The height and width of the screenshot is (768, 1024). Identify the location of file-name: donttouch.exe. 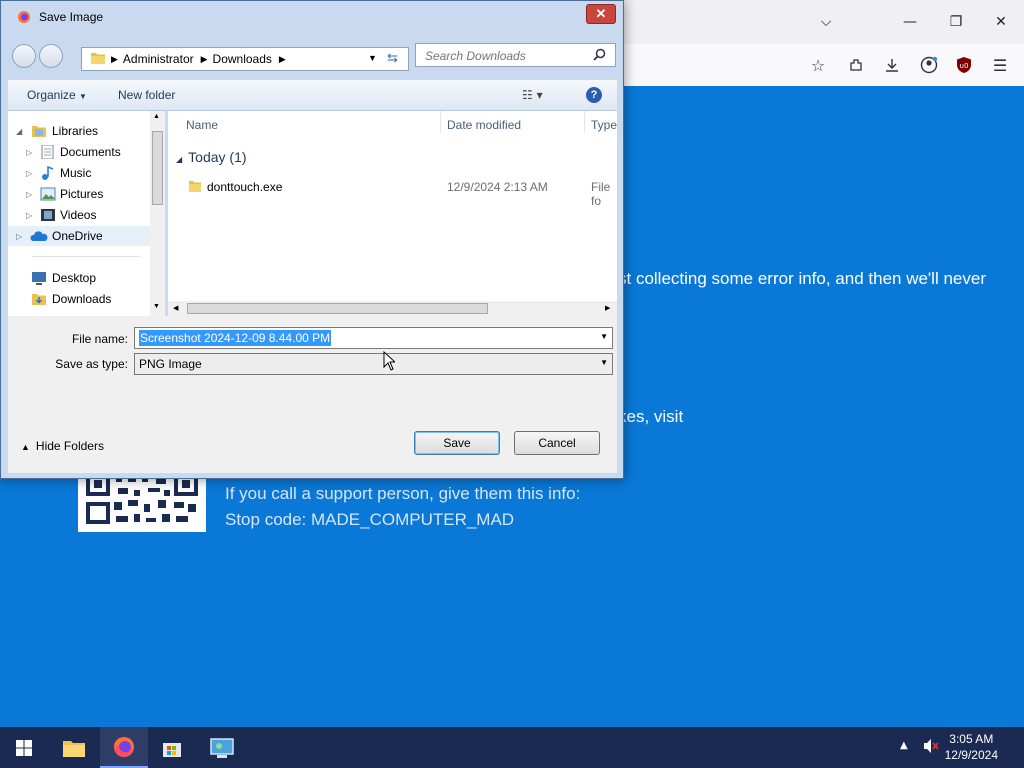
(245, 187).